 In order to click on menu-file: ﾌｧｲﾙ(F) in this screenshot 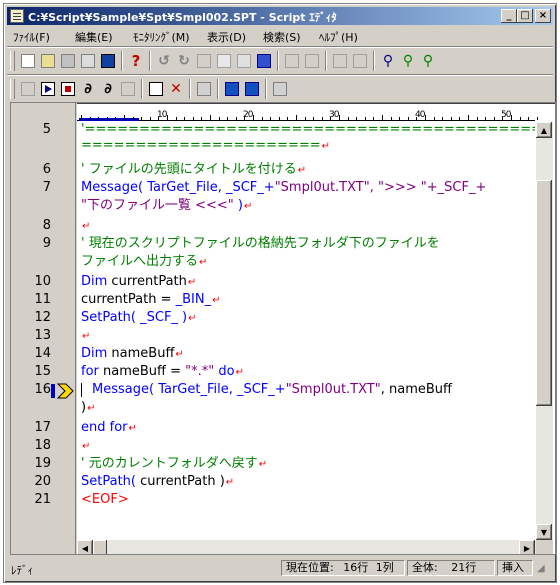, I will do `click(31, 37)`.